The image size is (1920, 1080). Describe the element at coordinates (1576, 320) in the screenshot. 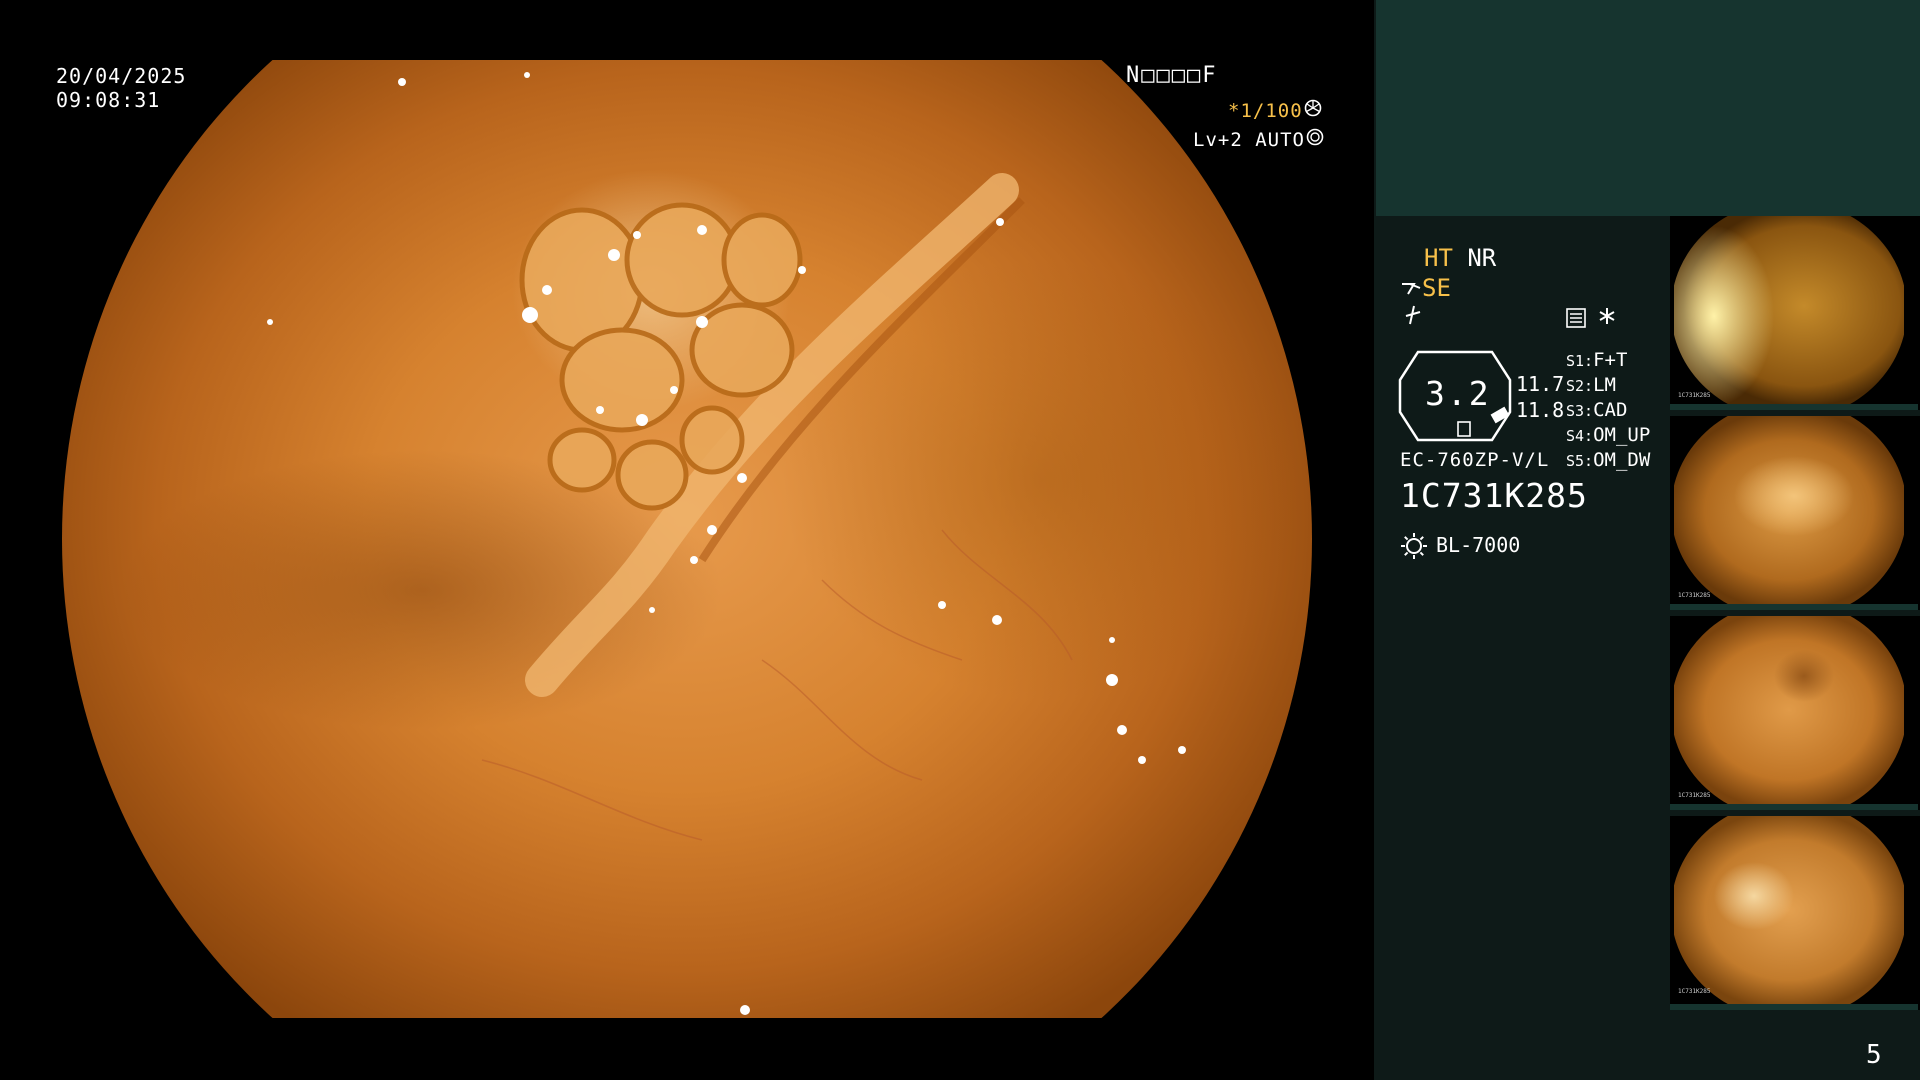

I see `memory-icon` at that location.